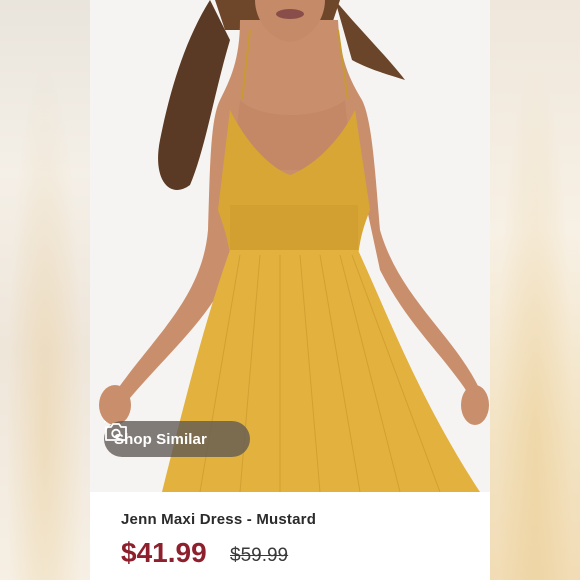  What do you see at coordinates (259, 555) in the screenshot?
I see `original-price: $59.99` at bounding box center [259, 555].